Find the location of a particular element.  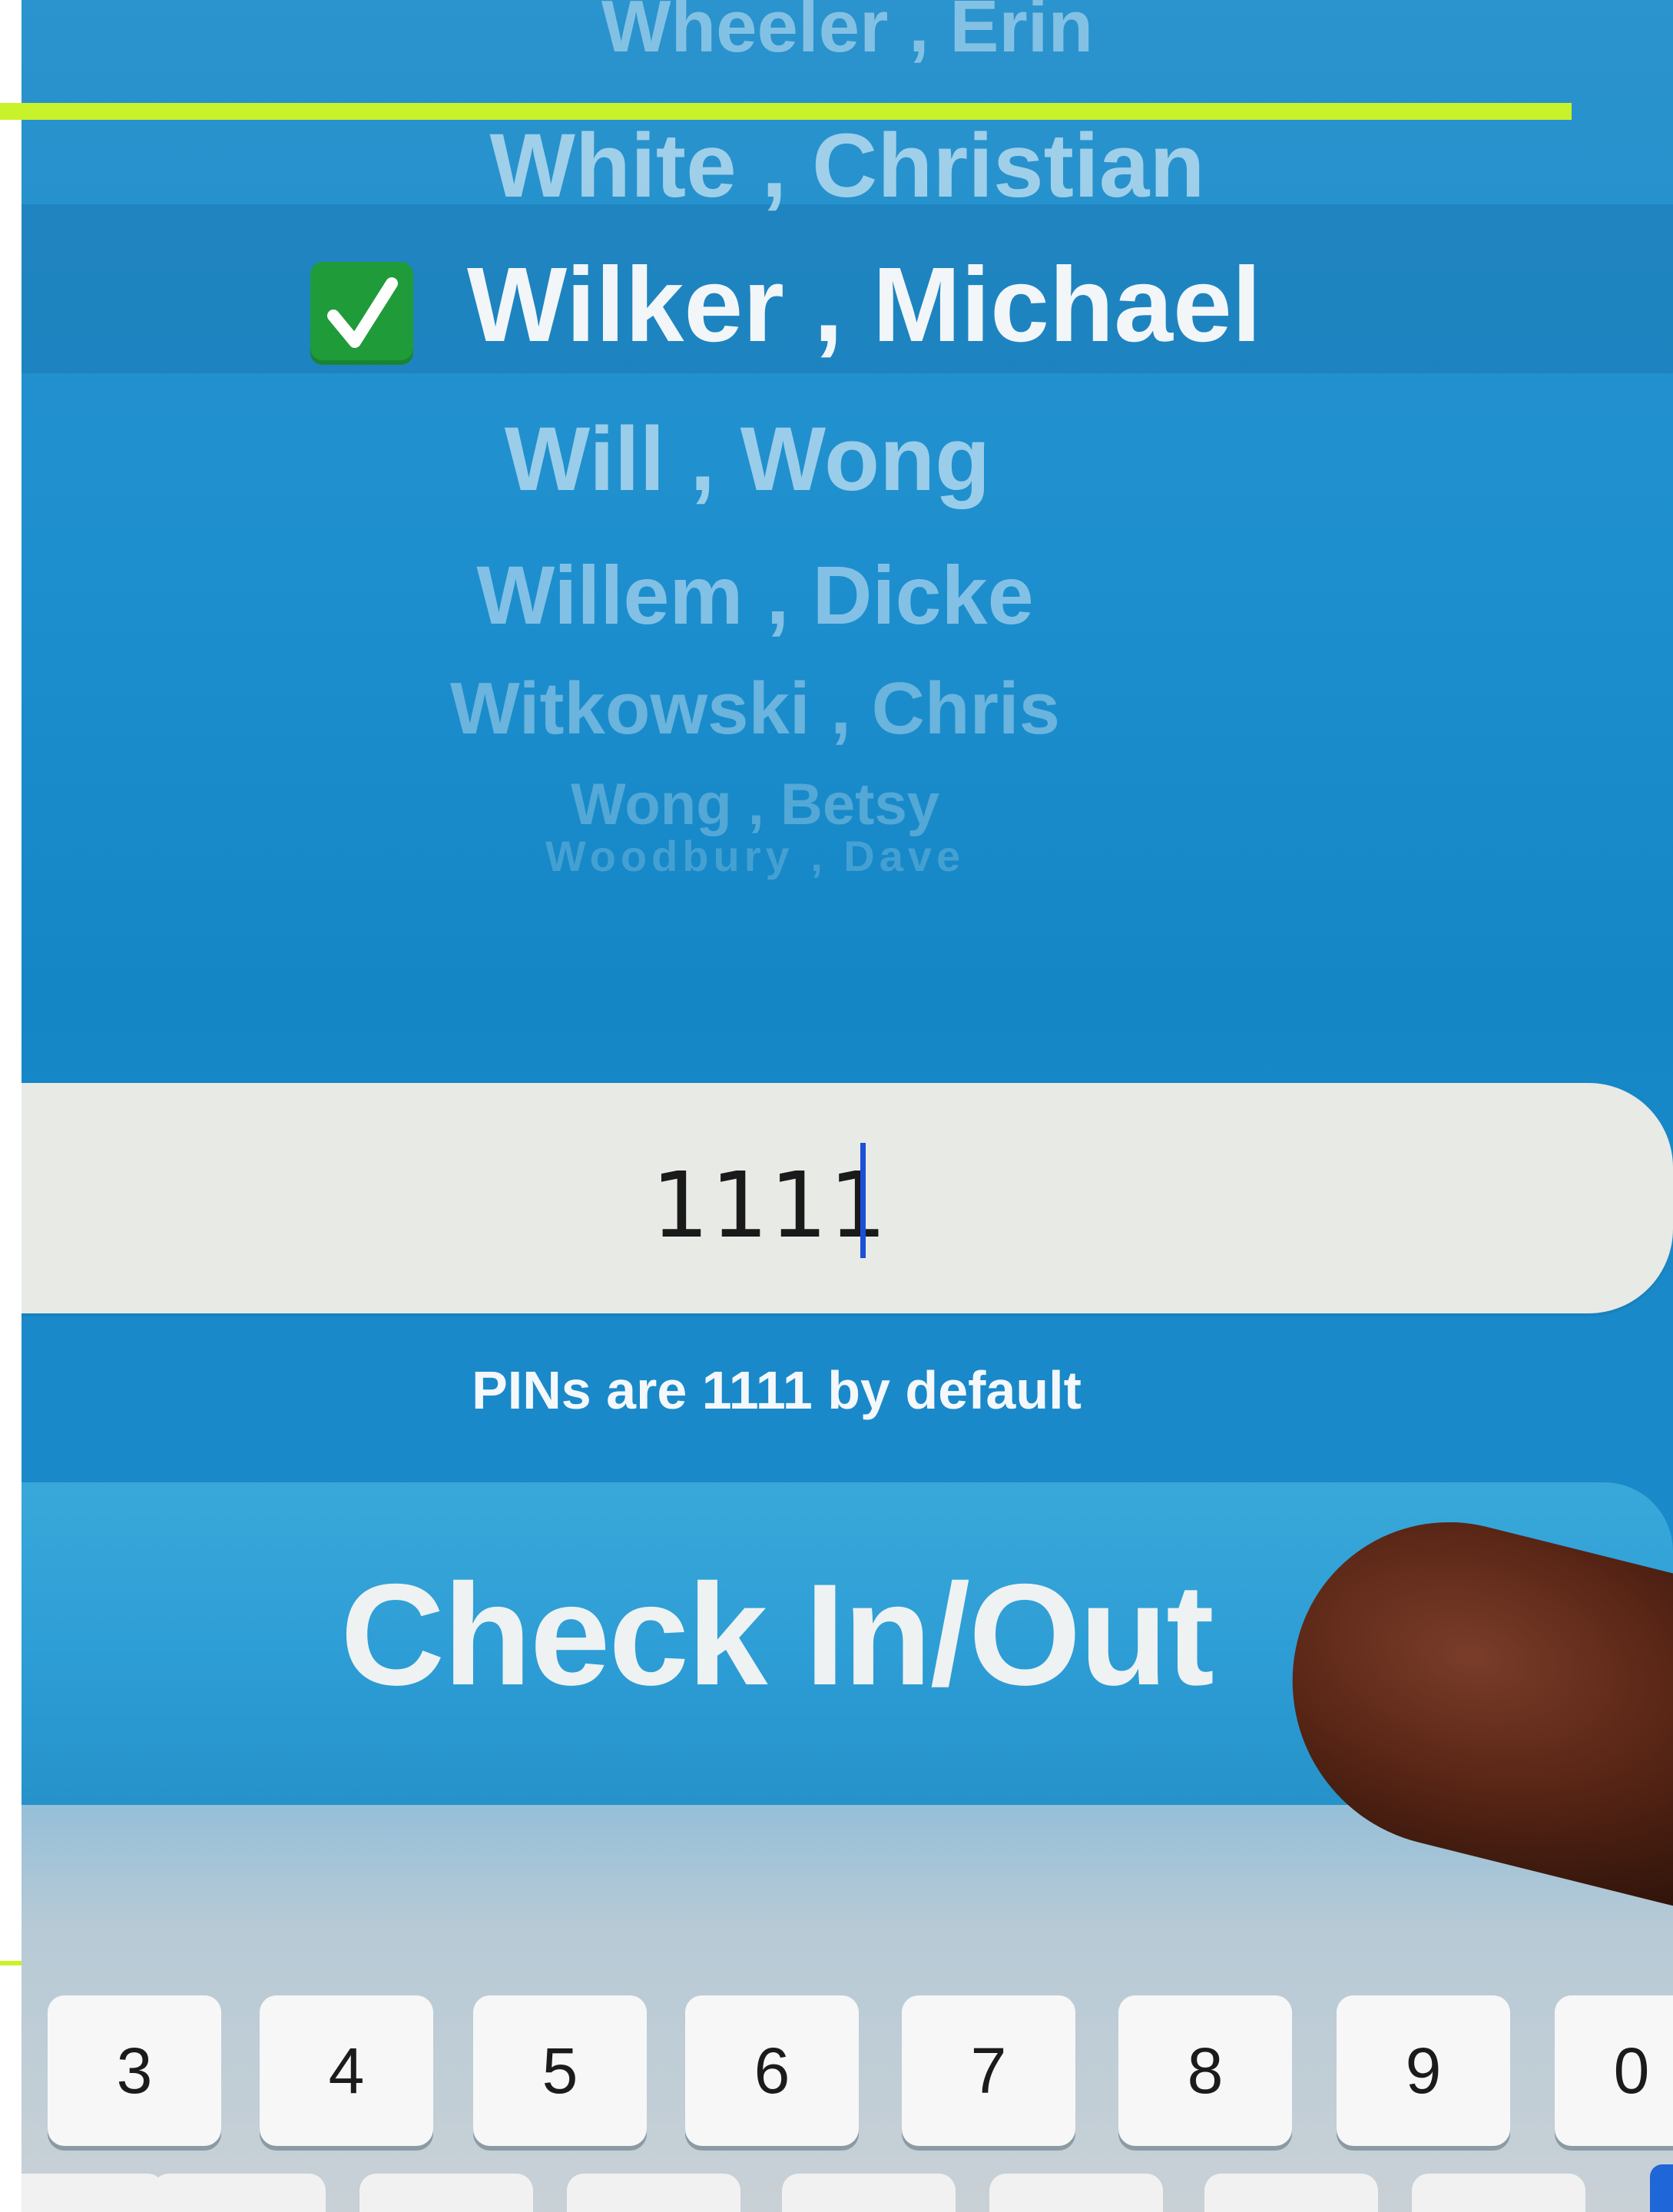

check-mark-icon is located at coordinates (361, 313).